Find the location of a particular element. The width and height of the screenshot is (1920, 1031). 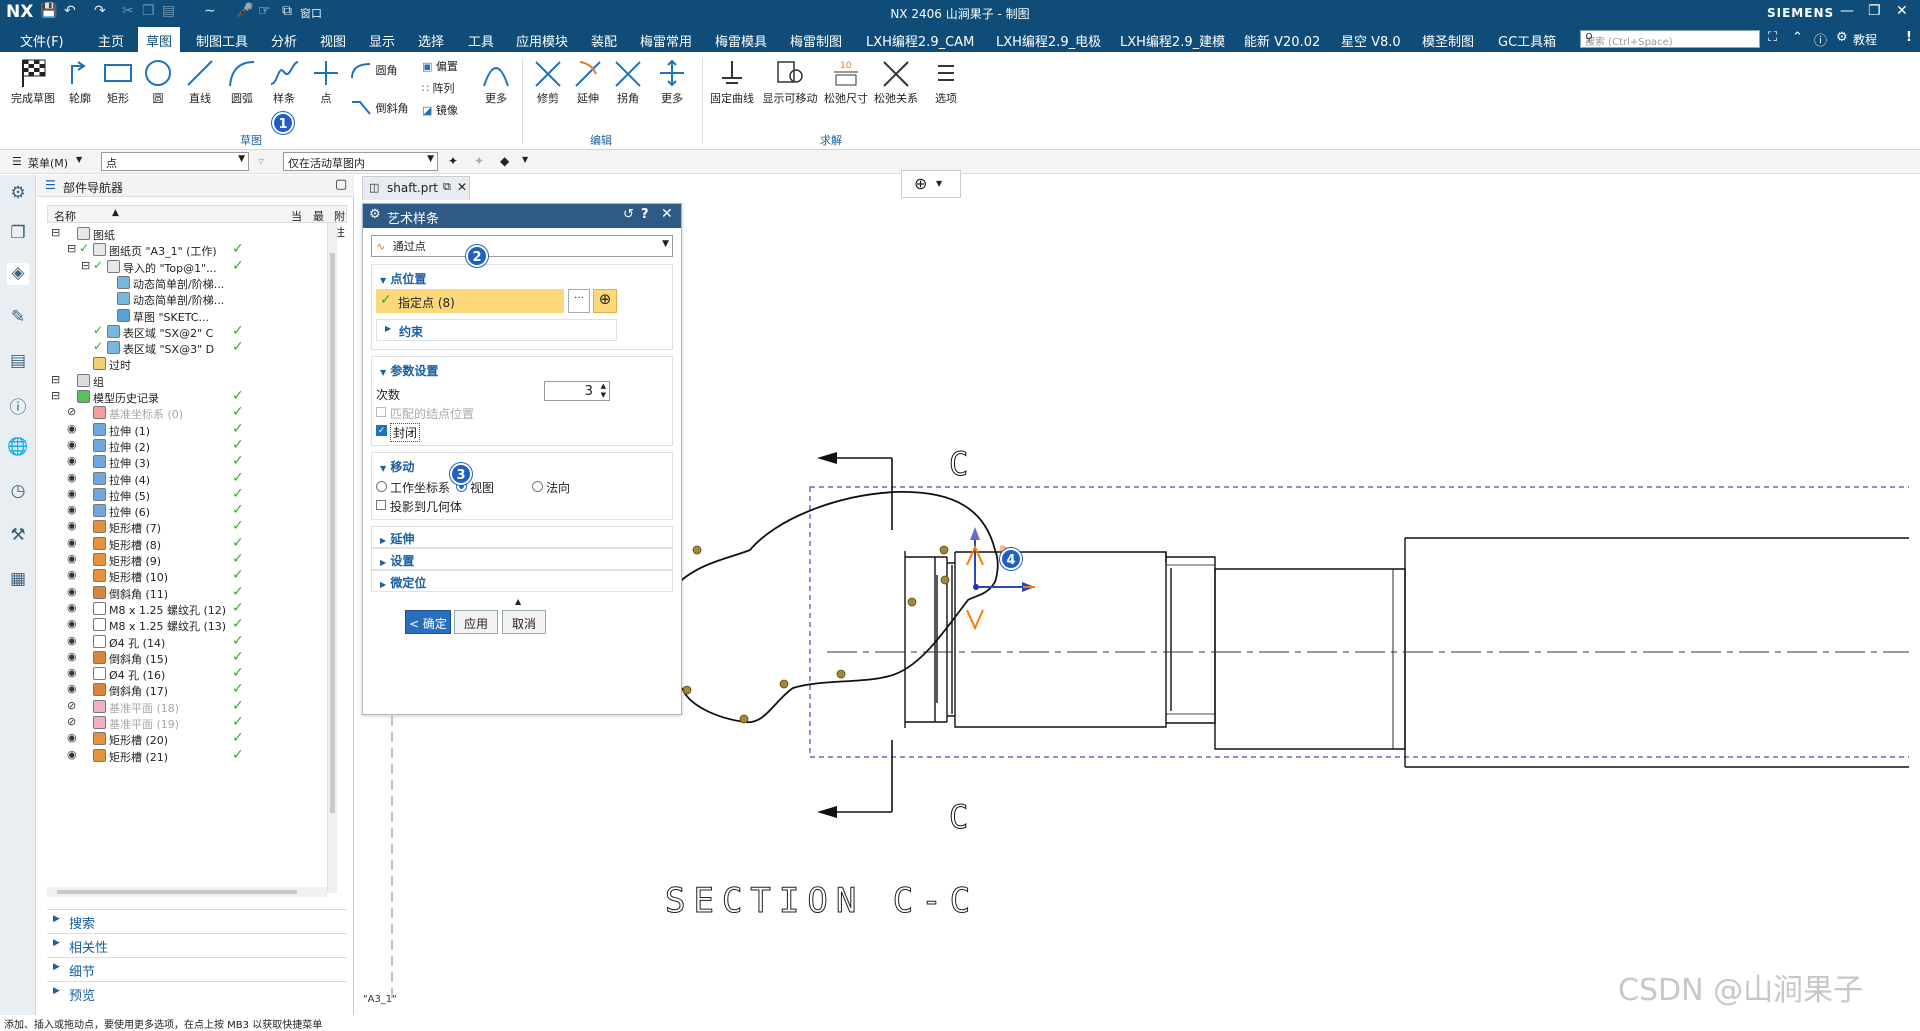

circle-button: 圆 is located at coordinates (158, 82).